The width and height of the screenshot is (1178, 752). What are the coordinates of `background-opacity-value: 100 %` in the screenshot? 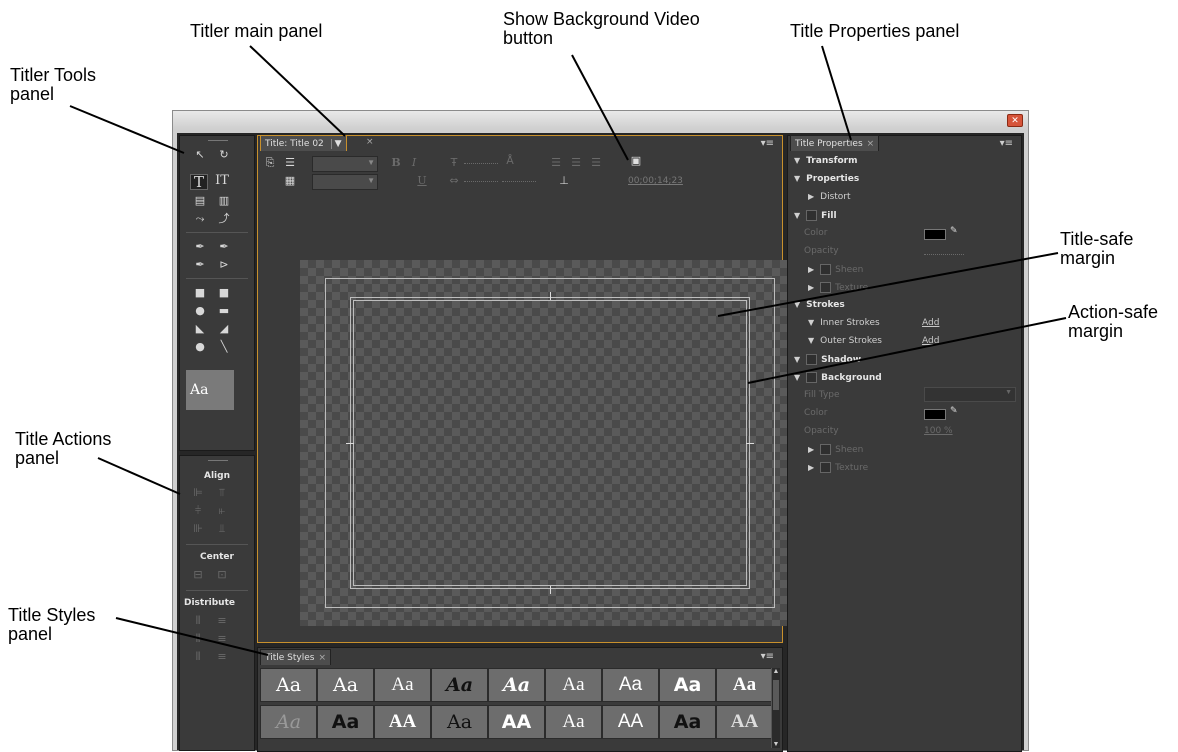 It's located at (938, 431).